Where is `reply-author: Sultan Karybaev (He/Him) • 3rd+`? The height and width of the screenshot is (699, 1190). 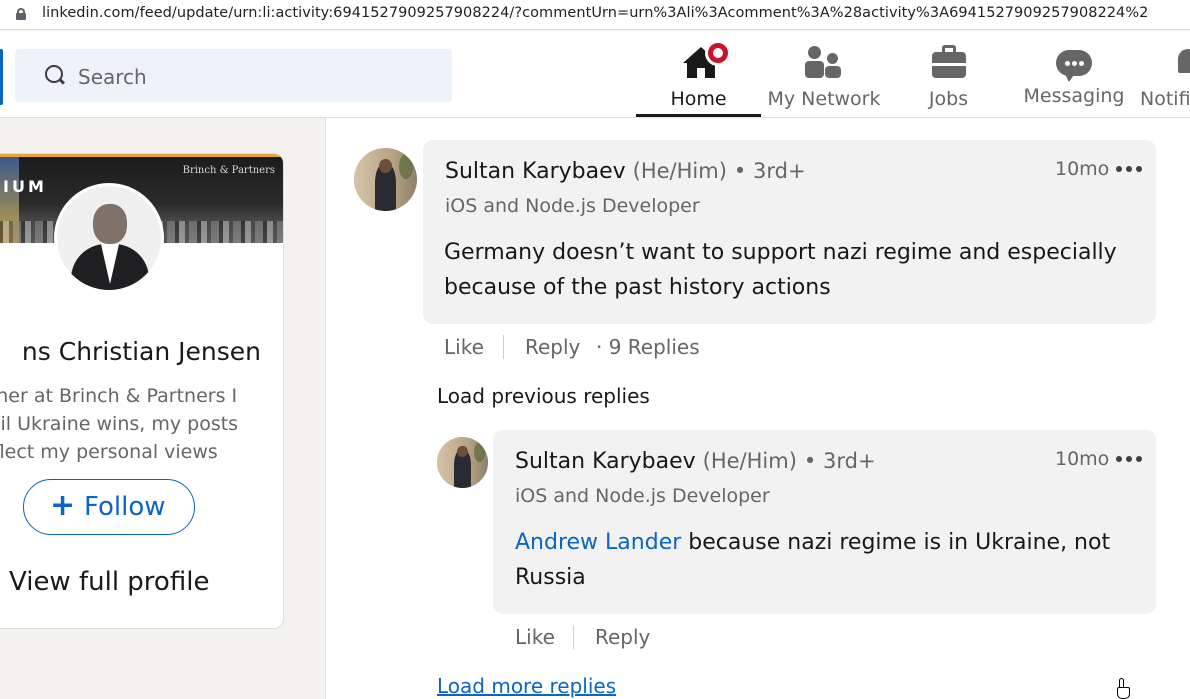
reply-author: Sultan Karybaev (He/Him) • 3rd+ is located at coordinates (695, 461).